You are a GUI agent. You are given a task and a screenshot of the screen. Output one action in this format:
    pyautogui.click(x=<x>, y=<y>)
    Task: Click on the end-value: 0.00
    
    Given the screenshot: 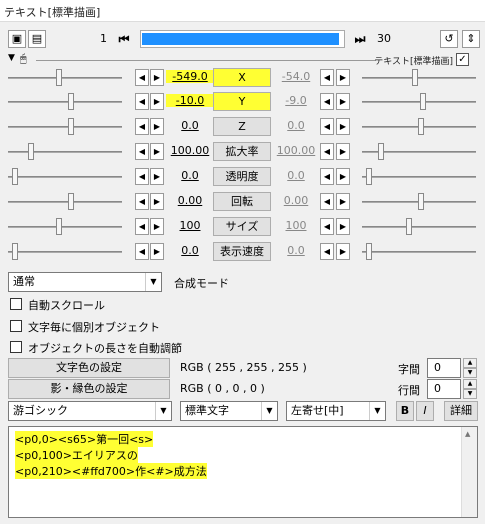 What is the action you would take?
    pyautogui.click(x=296, y=200)
    